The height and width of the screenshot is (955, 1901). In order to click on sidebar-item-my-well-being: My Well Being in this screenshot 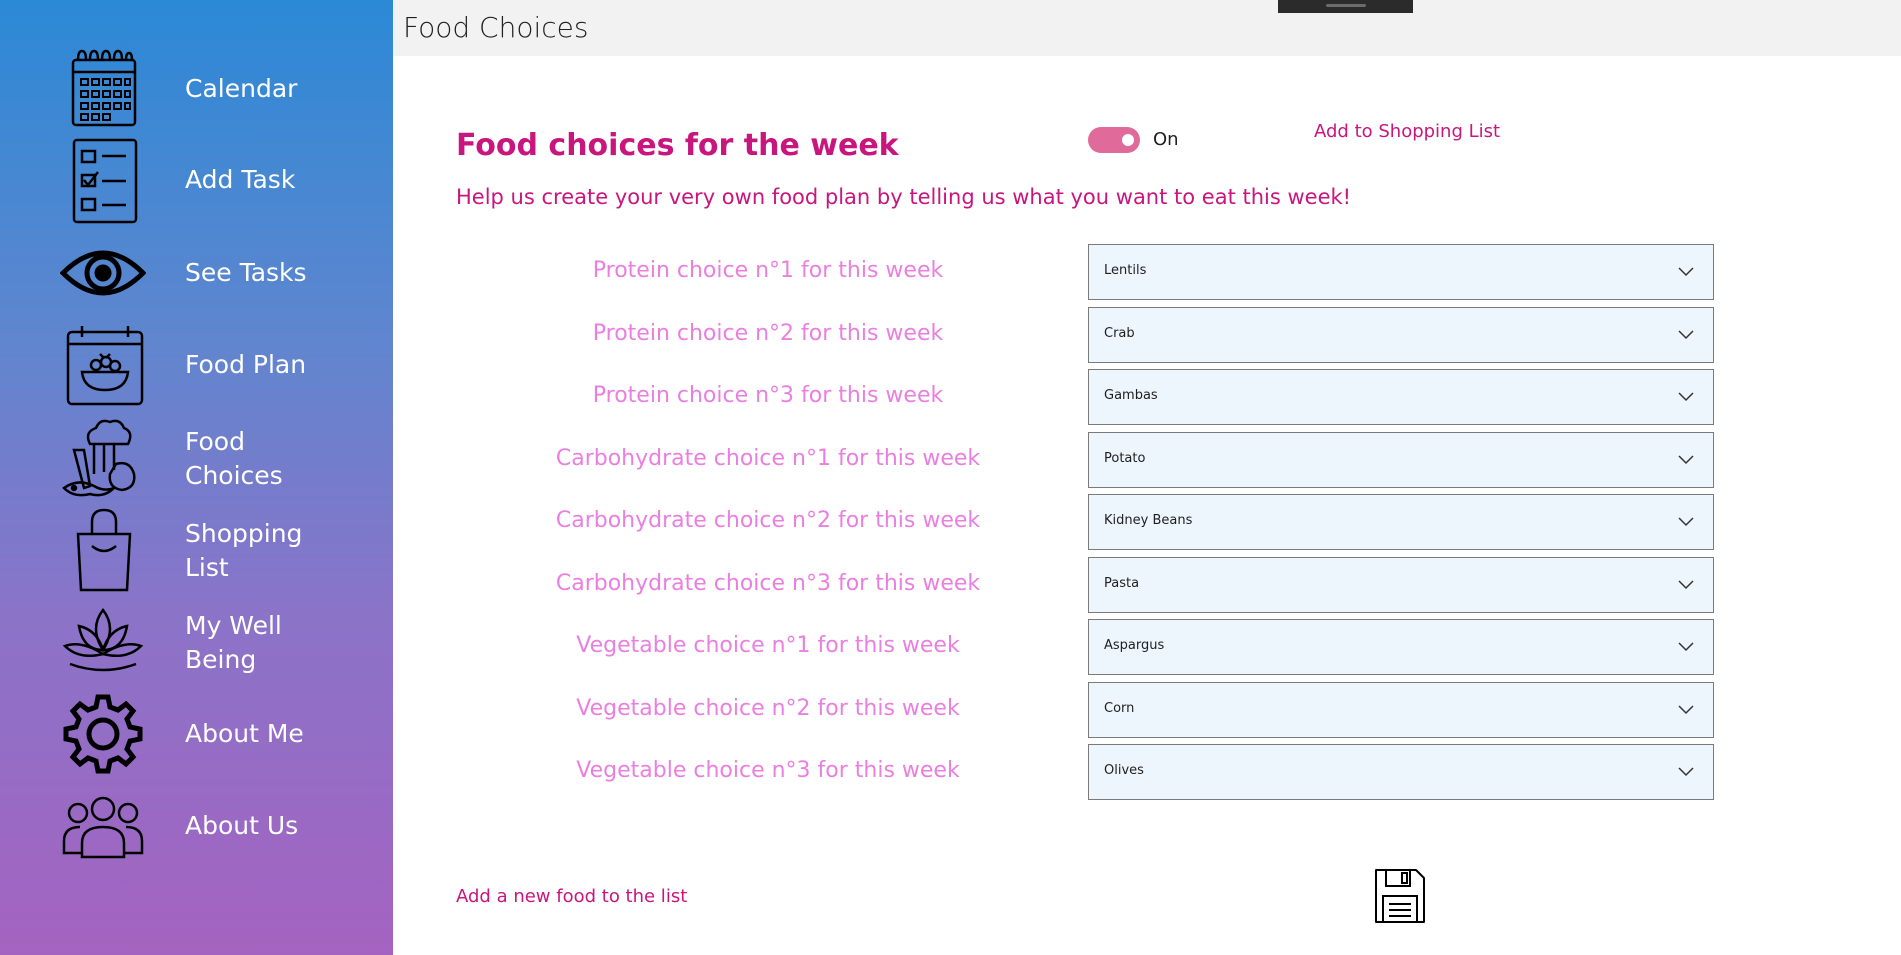, I will do `click(196, 641)`.